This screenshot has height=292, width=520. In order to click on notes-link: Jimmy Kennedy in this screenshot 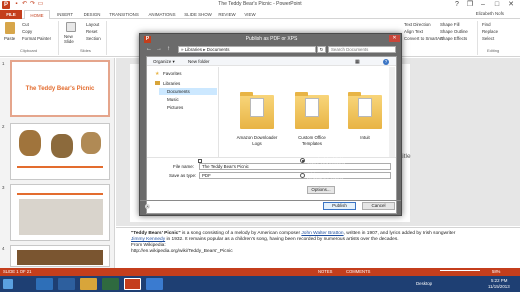, I will do `click(148, 239)`.